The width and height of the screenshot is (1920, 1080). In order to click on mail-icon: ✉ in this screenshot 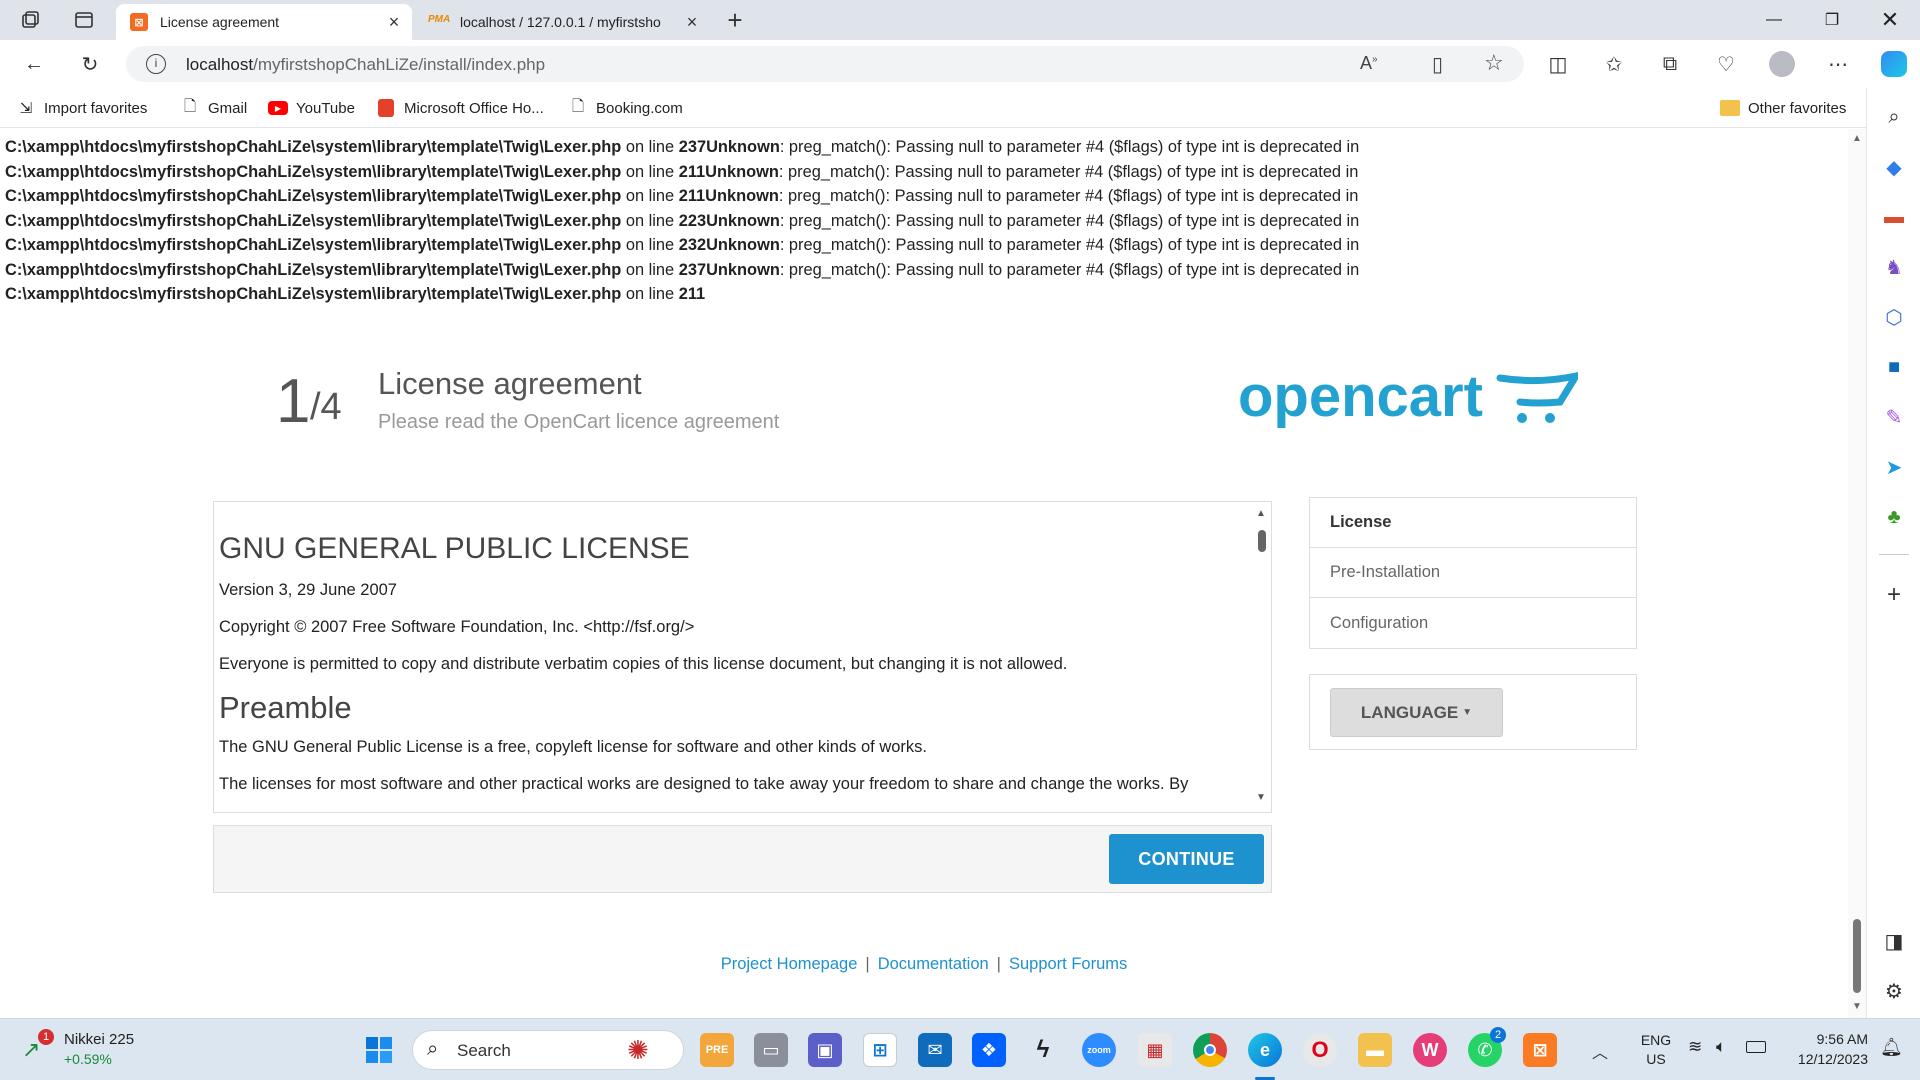, I will do `click(935, 1050)`.